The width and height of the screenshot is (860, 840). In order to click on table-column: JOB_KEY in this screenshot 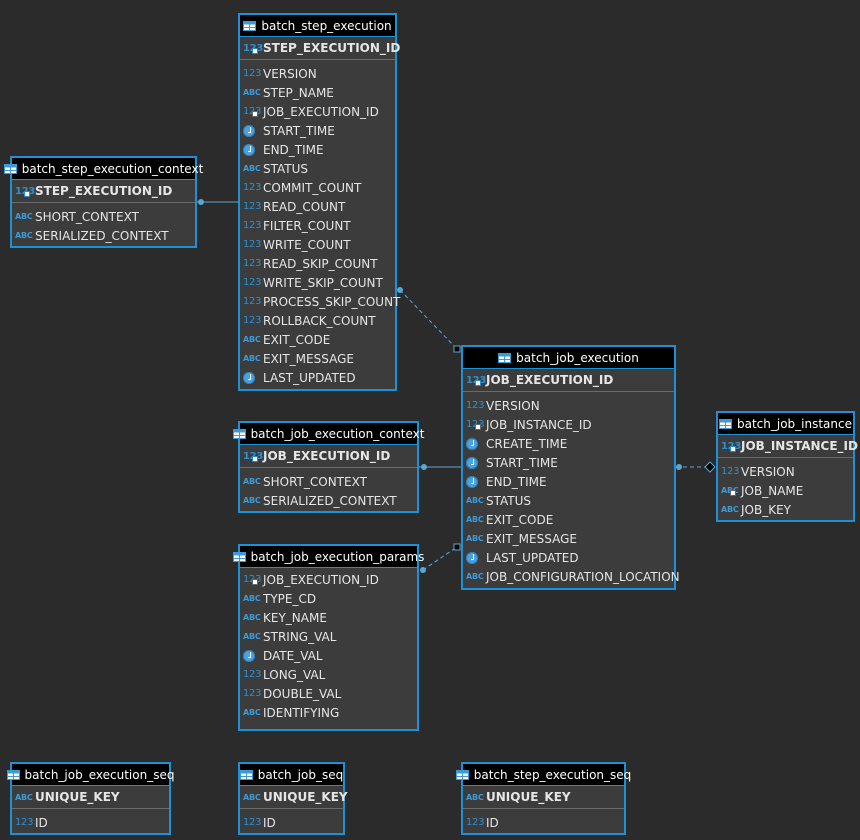, I will do `click(785, 509)`.